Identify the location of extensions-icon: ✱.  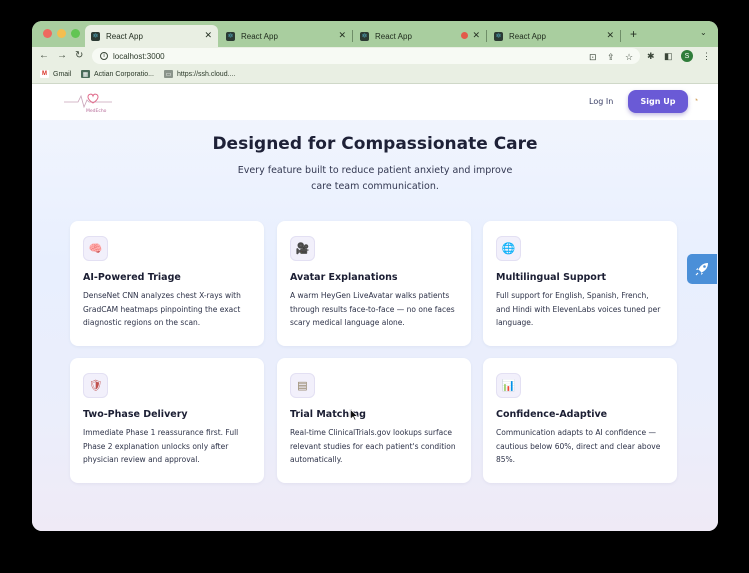
(651, 56).